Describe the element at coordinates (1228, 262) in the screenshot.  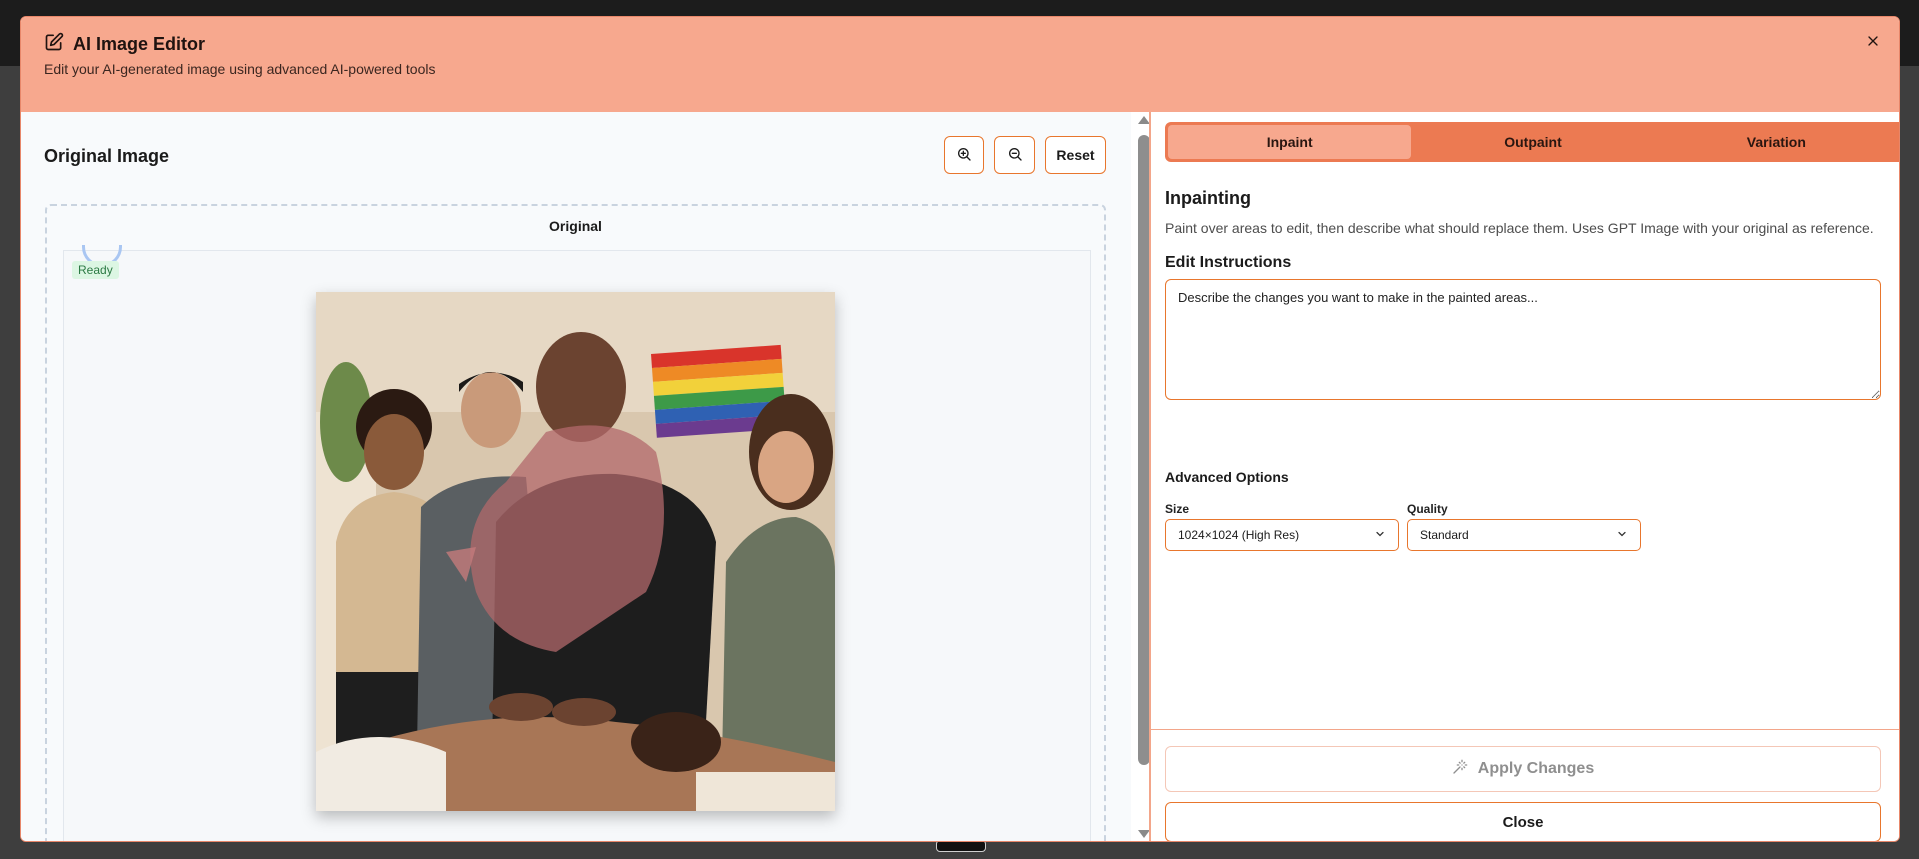
I see `edit-instructions-label: Edit Instructions` at that location.